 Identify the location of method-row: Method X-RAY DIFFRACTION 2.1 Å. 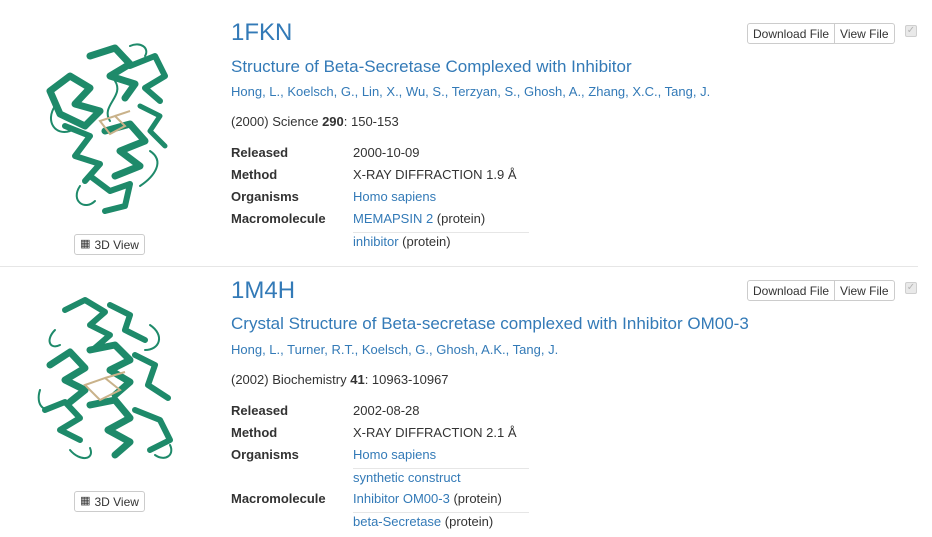
(381, 435).